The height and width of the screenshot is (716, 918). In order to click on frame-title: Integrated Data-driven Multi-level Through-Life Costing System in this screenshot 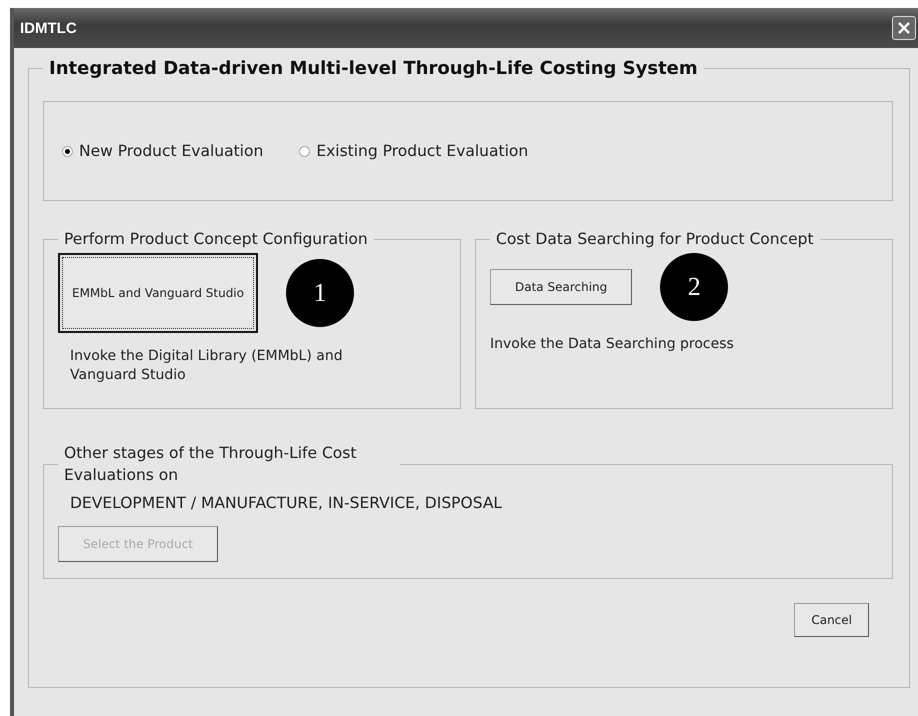, I will do `click(373, 68)`.